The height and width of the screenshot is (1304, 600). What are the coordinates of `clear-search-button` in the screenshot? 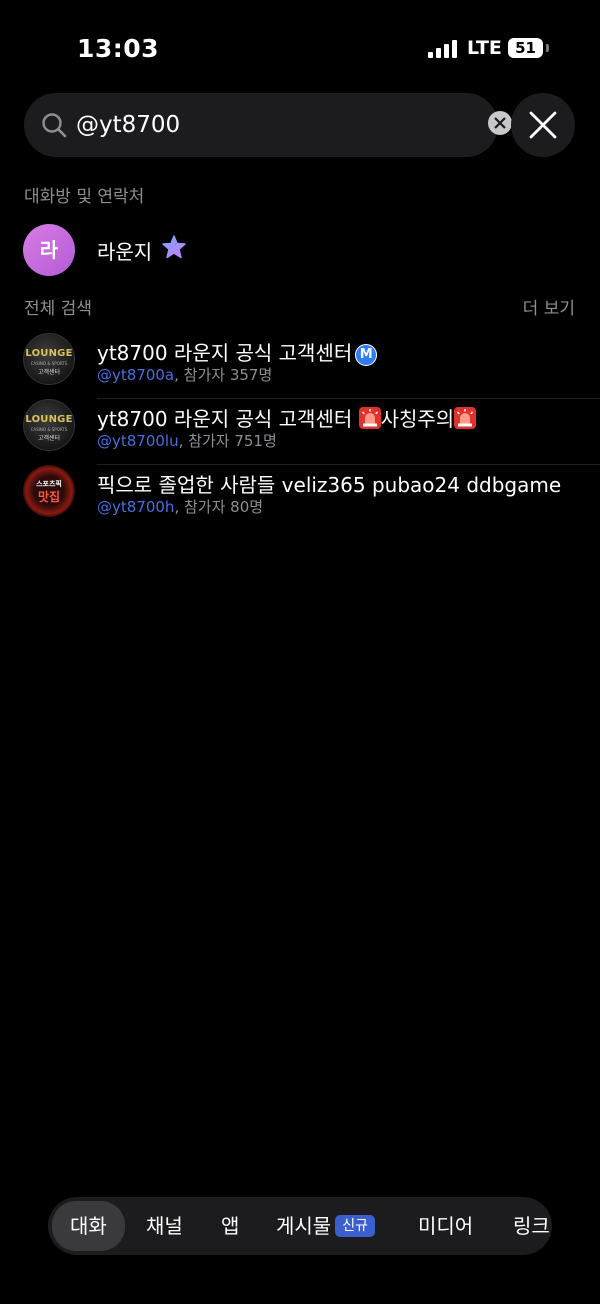 It's located at (500, 123).